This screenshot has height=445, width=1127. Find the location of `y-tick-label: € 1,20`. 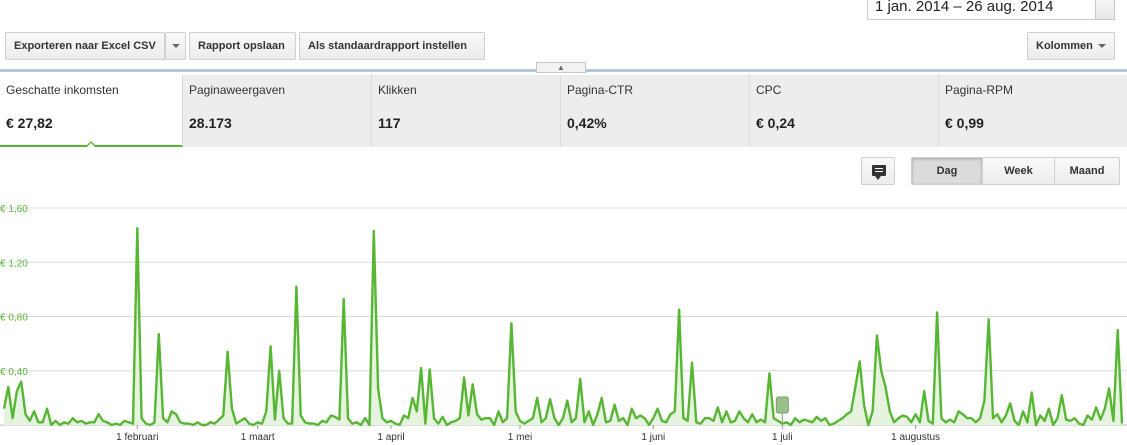

y-tick-label: € 1,20 is located at coordinates (14, 263).